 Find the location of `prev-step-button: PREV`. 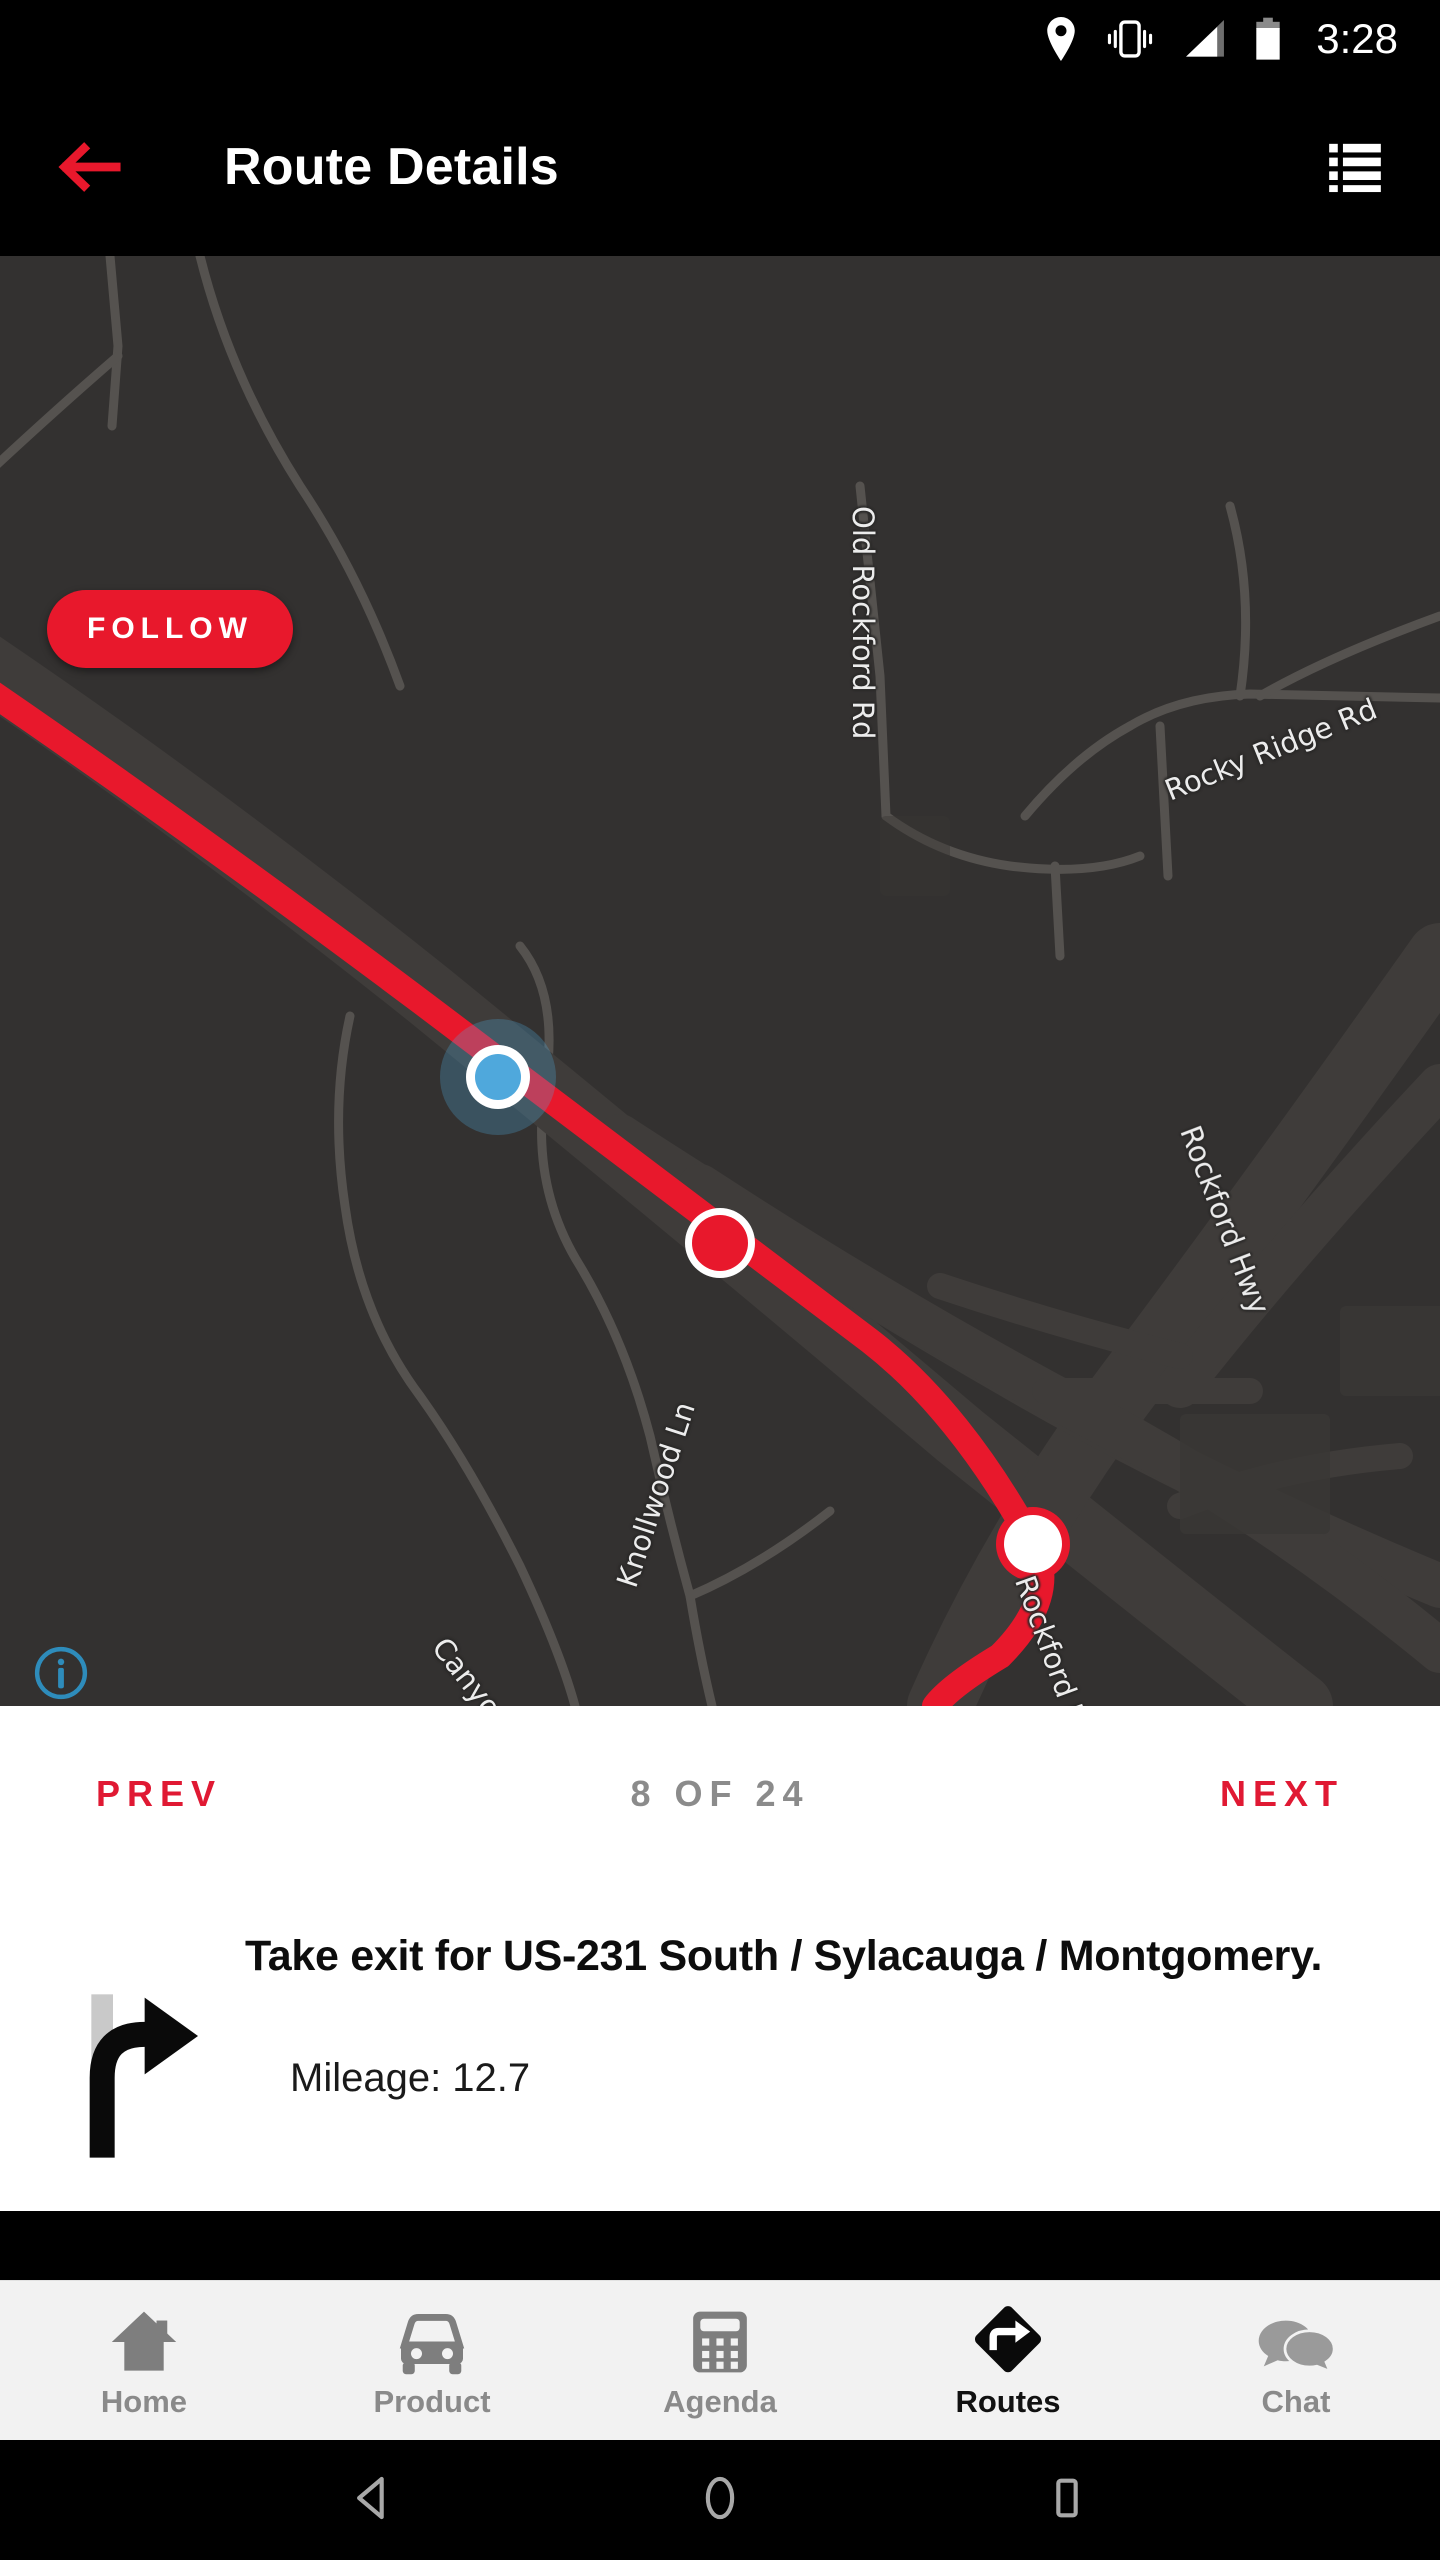

prev-step-button: PREV is located at coordinates (159, 1794).